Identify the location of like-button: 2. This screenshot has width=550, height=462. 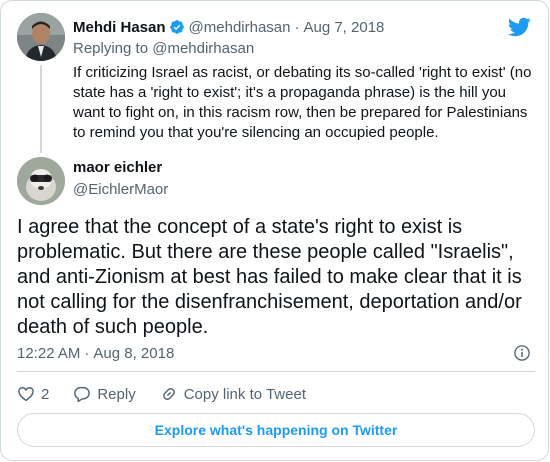
(33, 394).